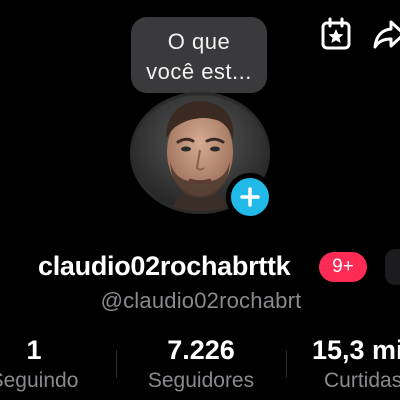 The image size is (400, 400). What do you see at coordinates (164, 266) in the screenshot?
I see `username: claudio02rochabrttk` at bounding box center [164, 266].